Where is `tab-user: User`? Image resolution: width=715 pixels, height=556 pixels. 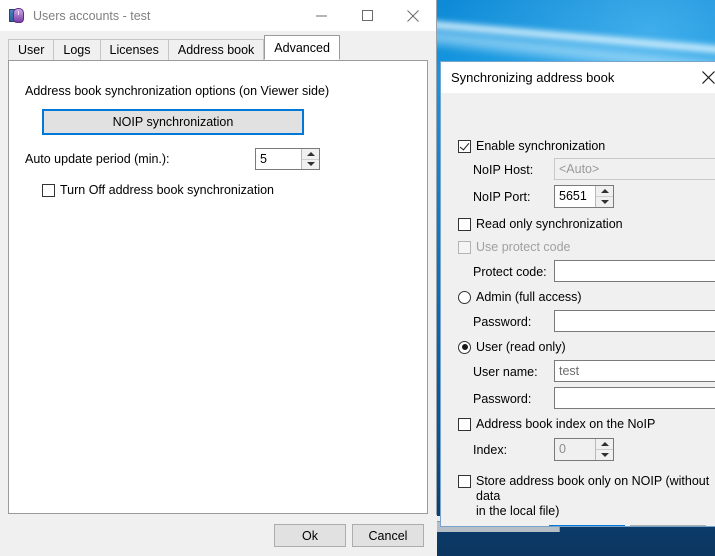
tab-user: User is located at coordinates (31, 49).